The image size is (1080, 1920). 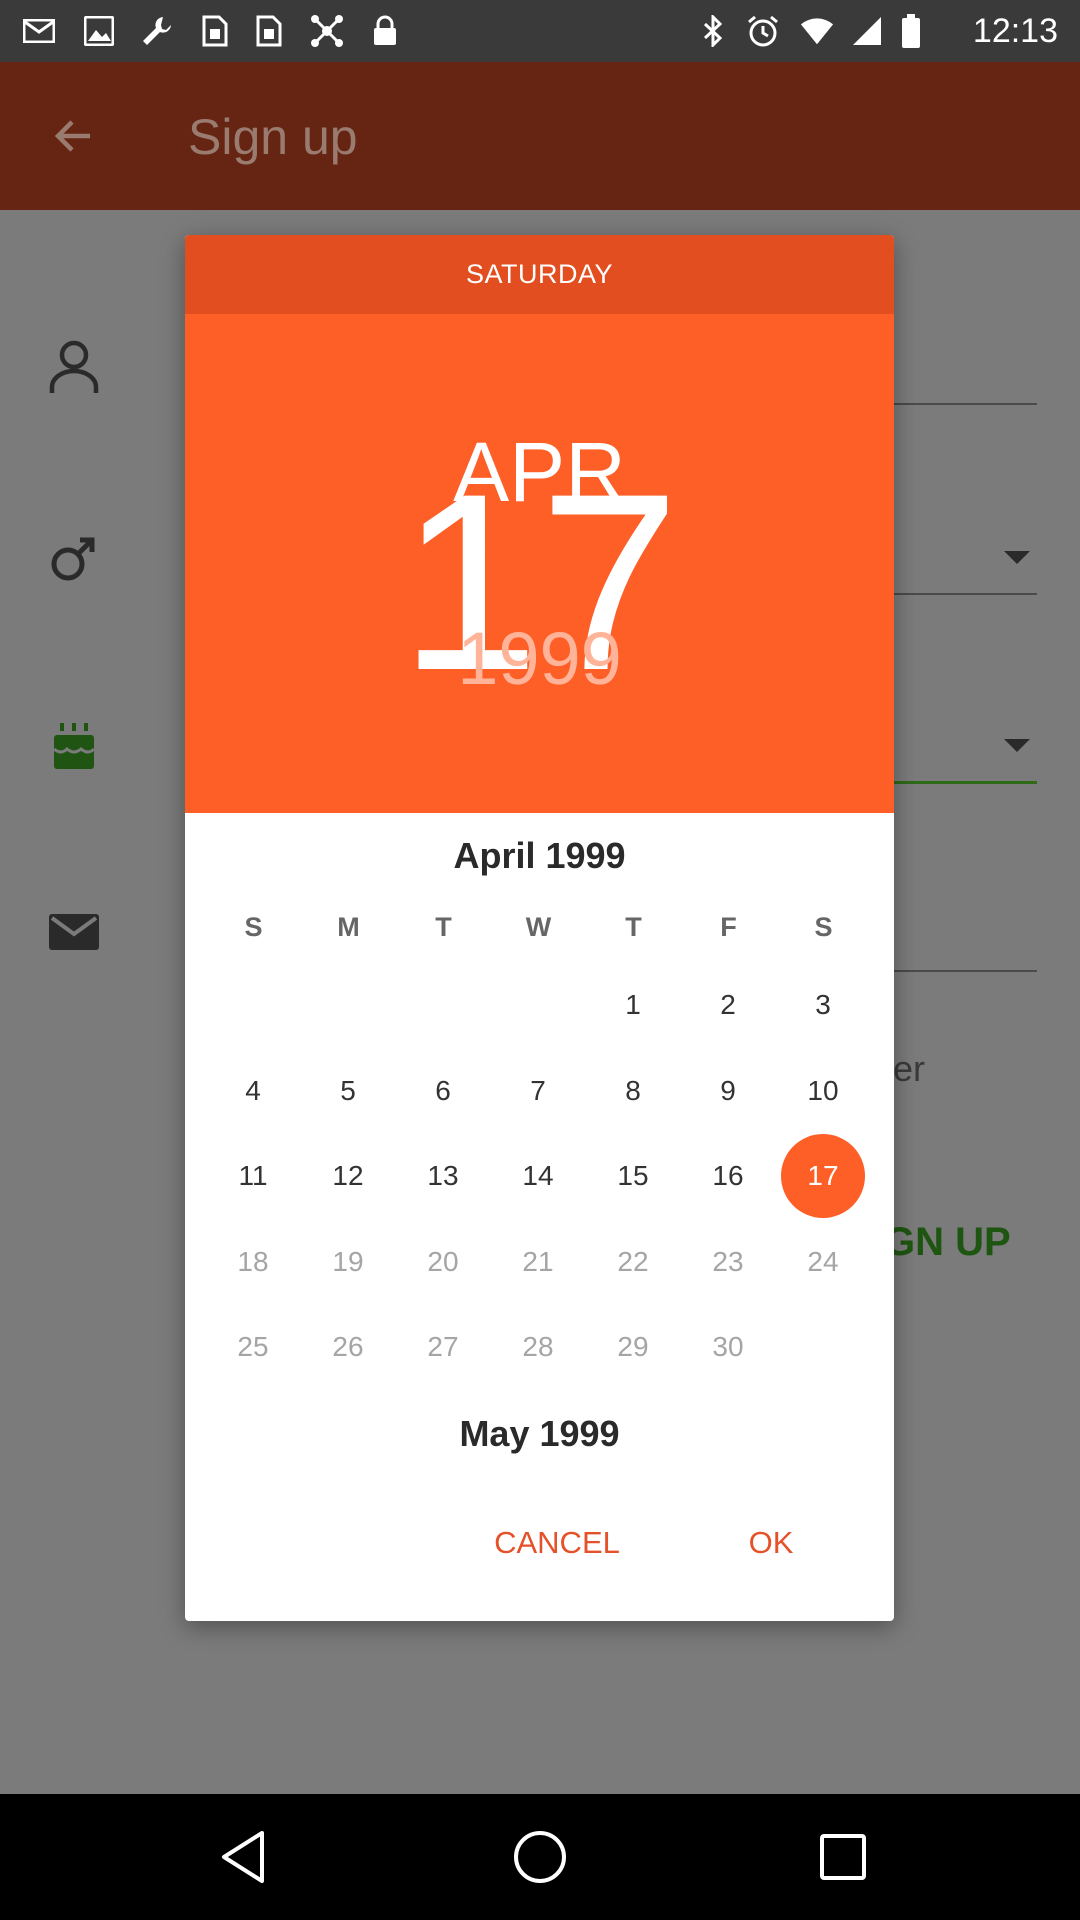 What do you see at coordinates (947, 1242) in the screenshot?
I see `signup-button-background: GN UP` at bounding box center [947, 1242].